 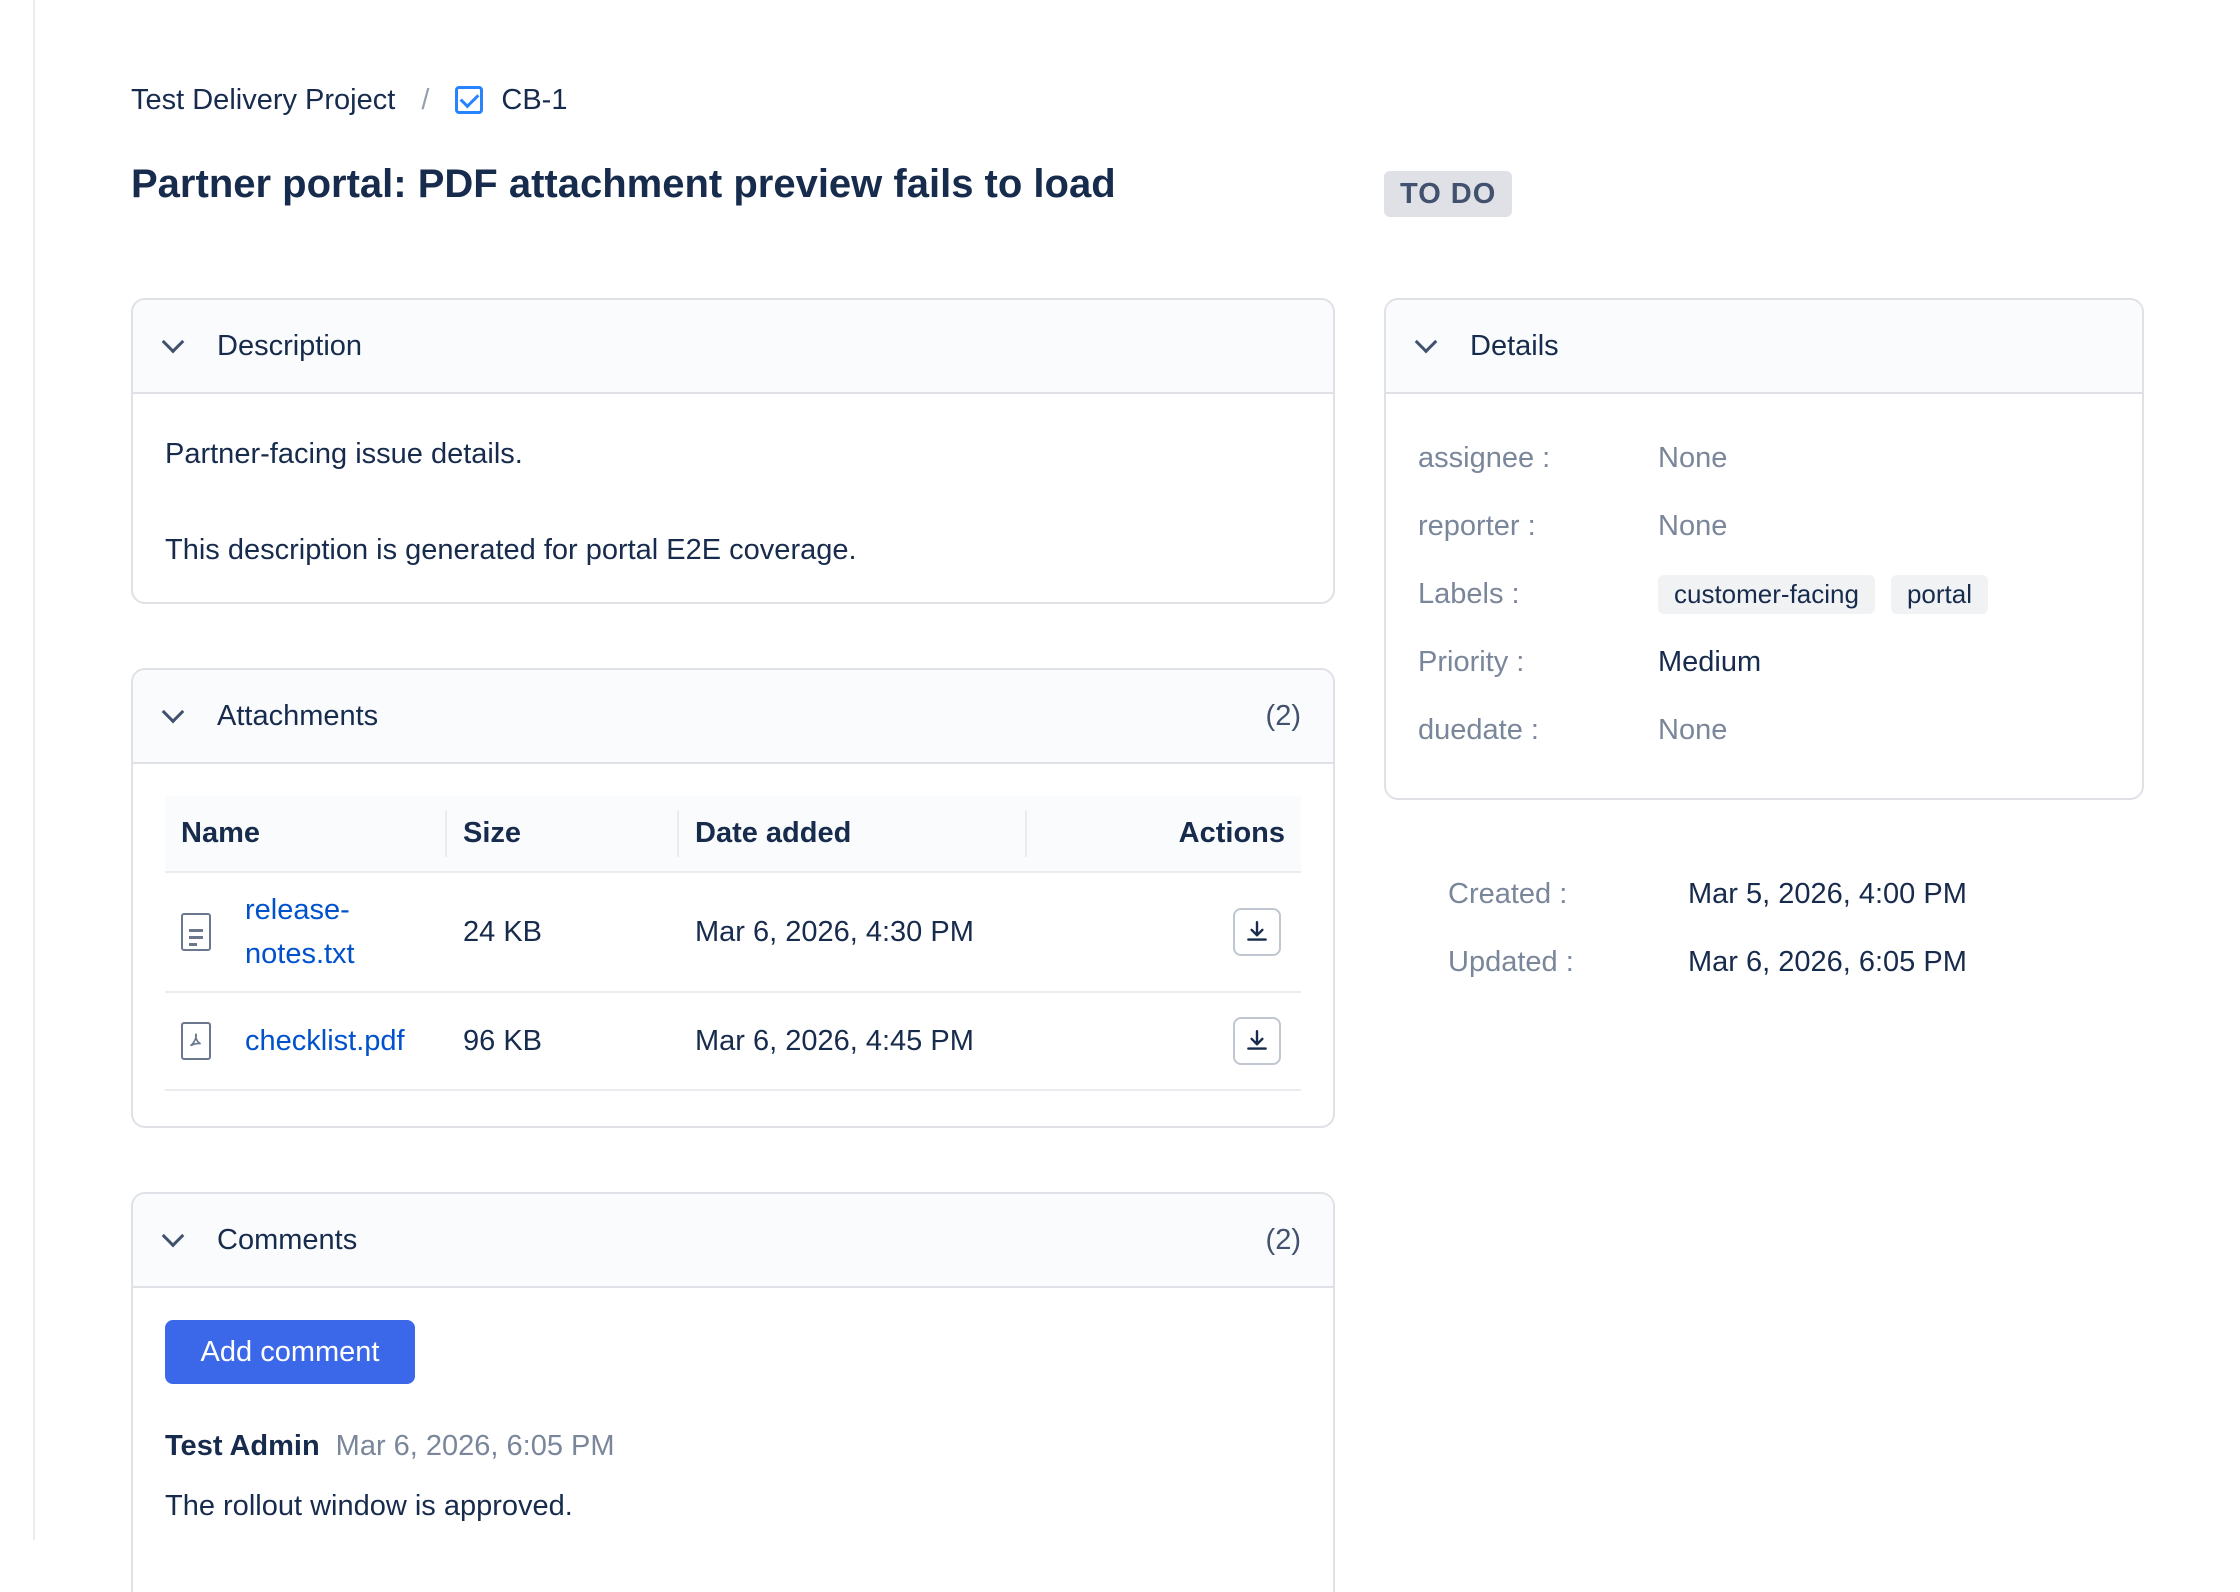 What do you see at coordinates (196, 1041) in the screenshot?
I see `pdf-file-icon` at bounding box center [196, 1041].